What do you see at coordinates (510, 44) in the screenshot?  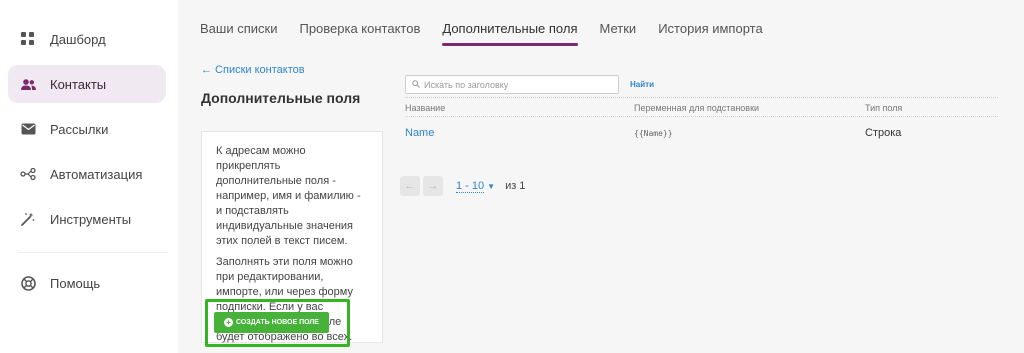 I see `active-tab-indicator` at bounding box center [510, 44].